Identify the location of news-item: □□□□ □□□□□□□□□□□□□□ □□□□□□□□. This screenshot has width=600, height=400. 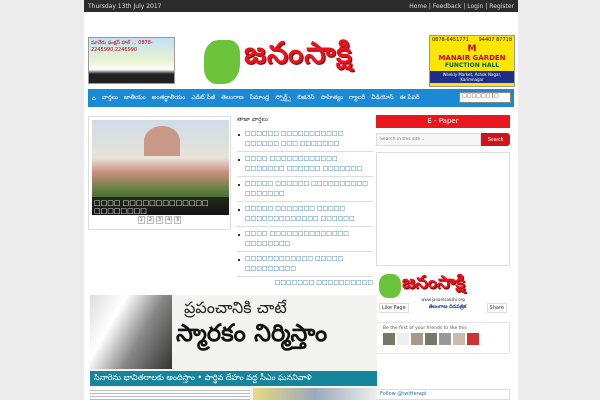
(305, 239).